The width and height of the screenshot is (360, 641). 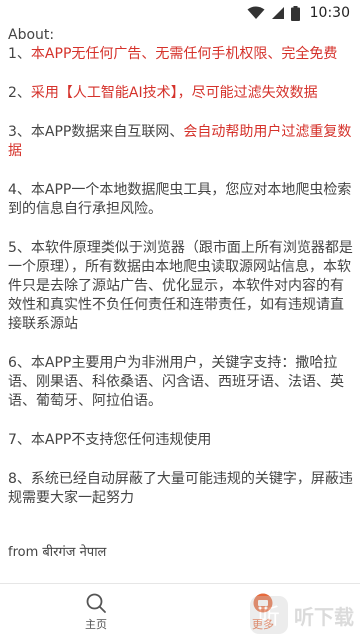 What do you see at coordinates (96, 132) in the screenshot?
I see `item-text: 3、本APP数据来自互联网、` at bounding box center [96, 132].